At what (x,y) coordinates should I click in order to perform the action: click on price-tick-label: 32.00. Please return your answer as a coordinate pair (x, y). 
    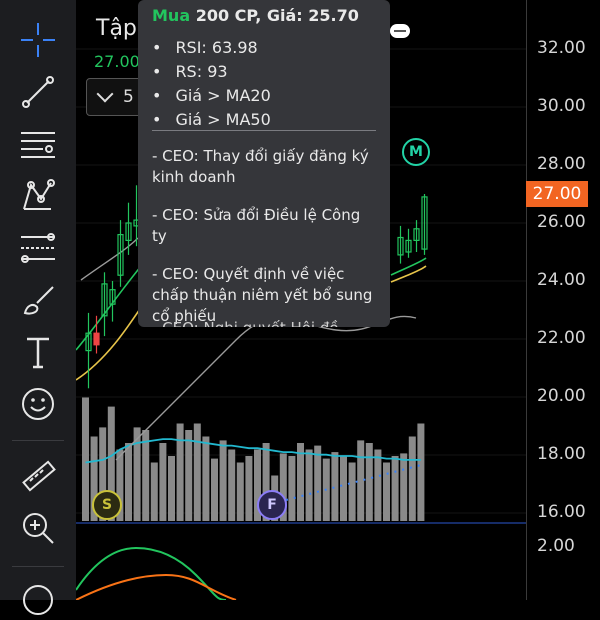
    Looking at the image, I should click on (561, 48).